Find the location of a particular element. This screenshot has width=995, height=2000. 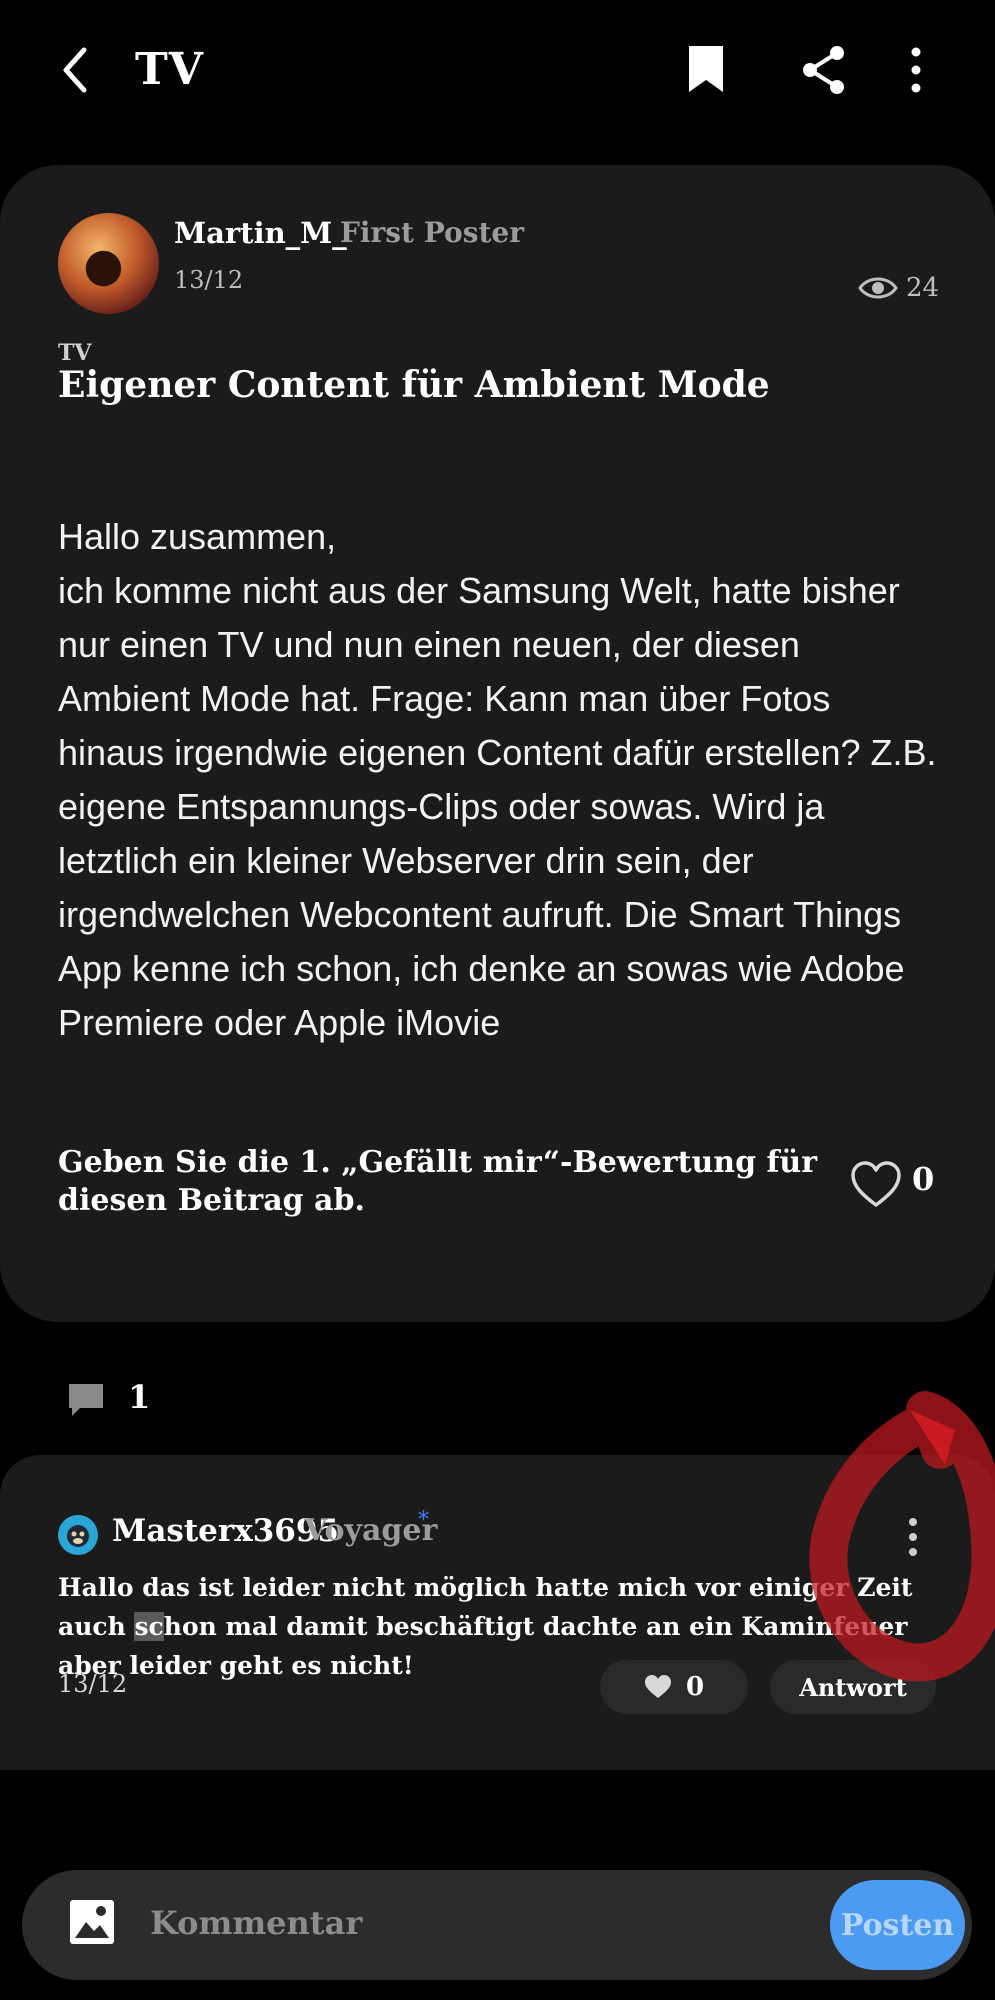

page-title: TV is located at coordinates (169, 69).